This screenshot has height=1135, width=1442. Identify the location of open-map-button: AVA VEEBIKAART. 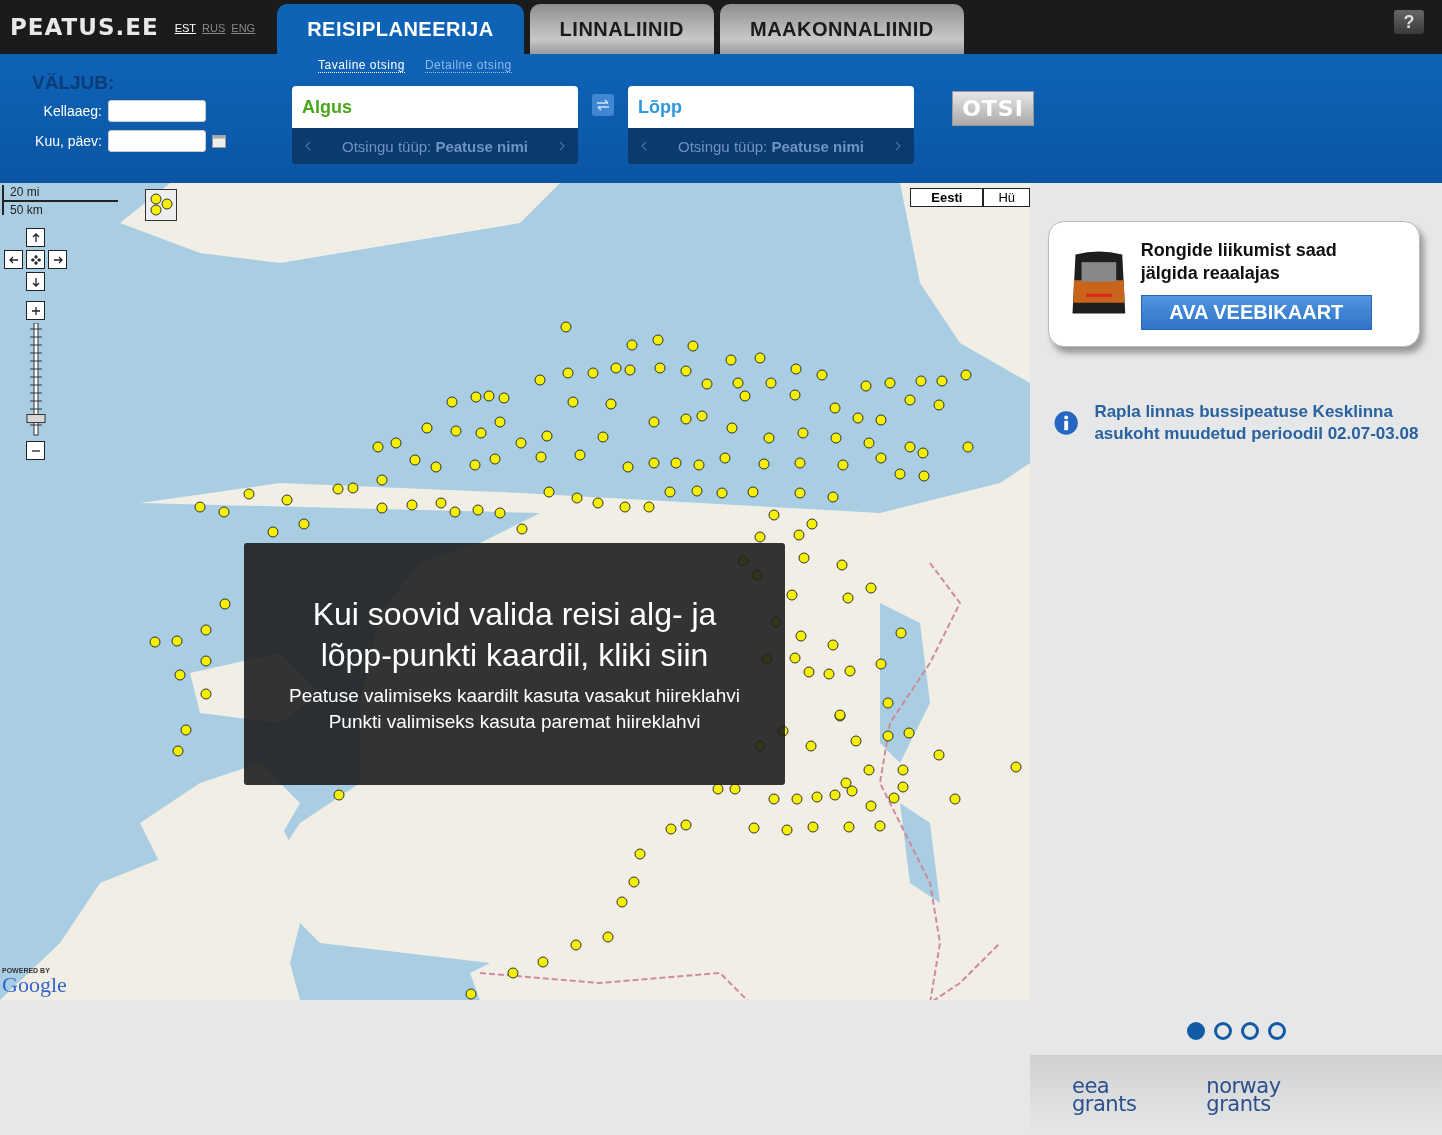
(1256, 312).